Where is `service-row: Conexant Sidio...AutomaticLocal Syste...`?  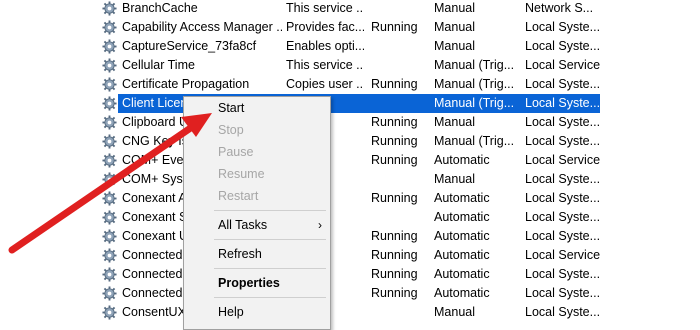 service-row: Conexant Sidio...AutomaticLocal Syste... is located at coordinates (350, 217).